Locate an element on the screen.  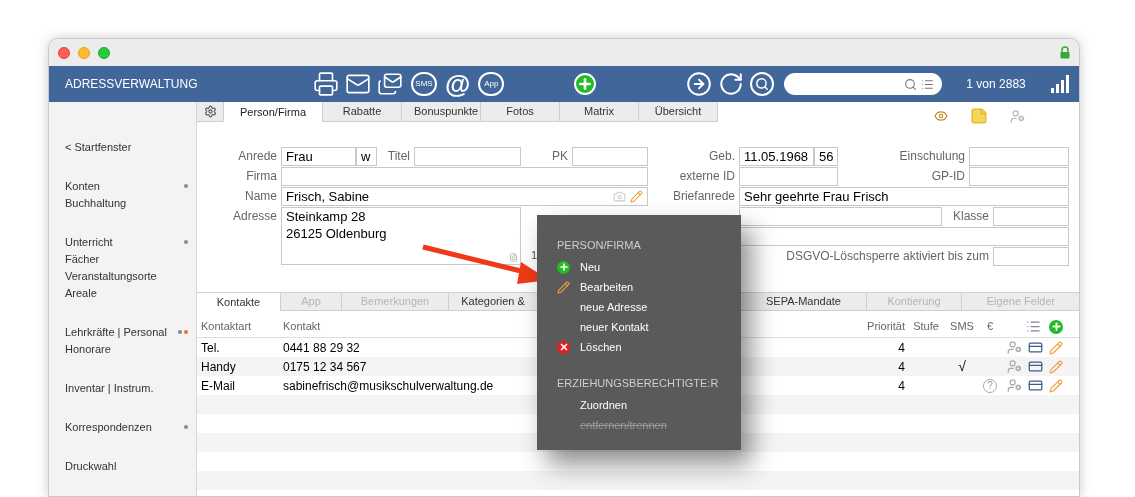
sidebar-item: Buchhaltung is located at coordinates (96, 203).